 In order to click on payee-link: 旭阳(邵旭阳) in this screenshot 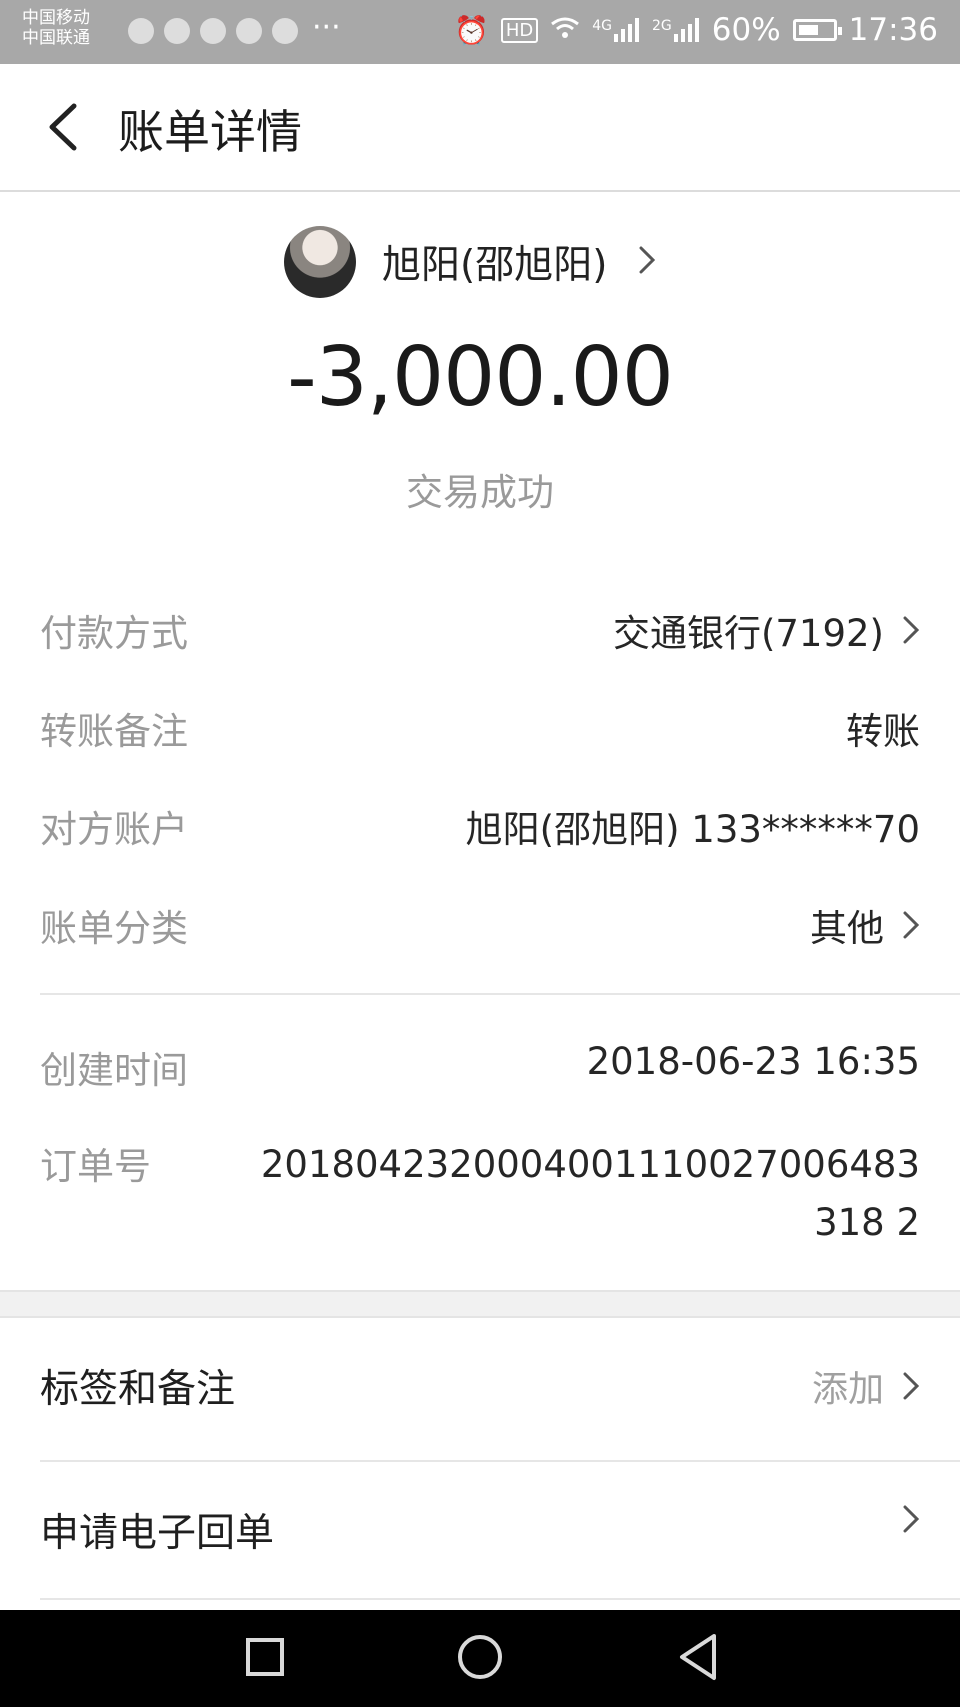, I will do `click(470, 262)`.